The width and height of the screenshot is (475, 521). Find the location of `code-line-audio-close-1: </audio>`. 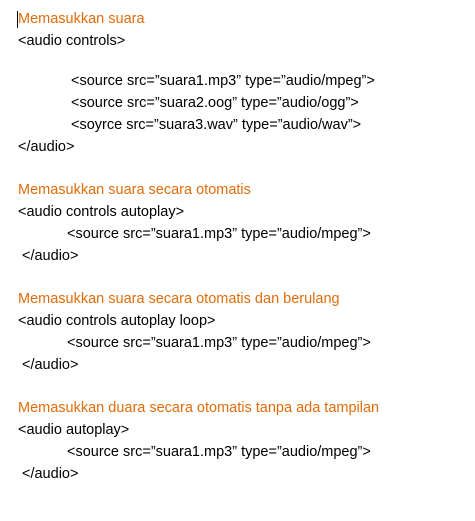

code-line-audio-close-1: </audio> is located at coordinates (46, 147).